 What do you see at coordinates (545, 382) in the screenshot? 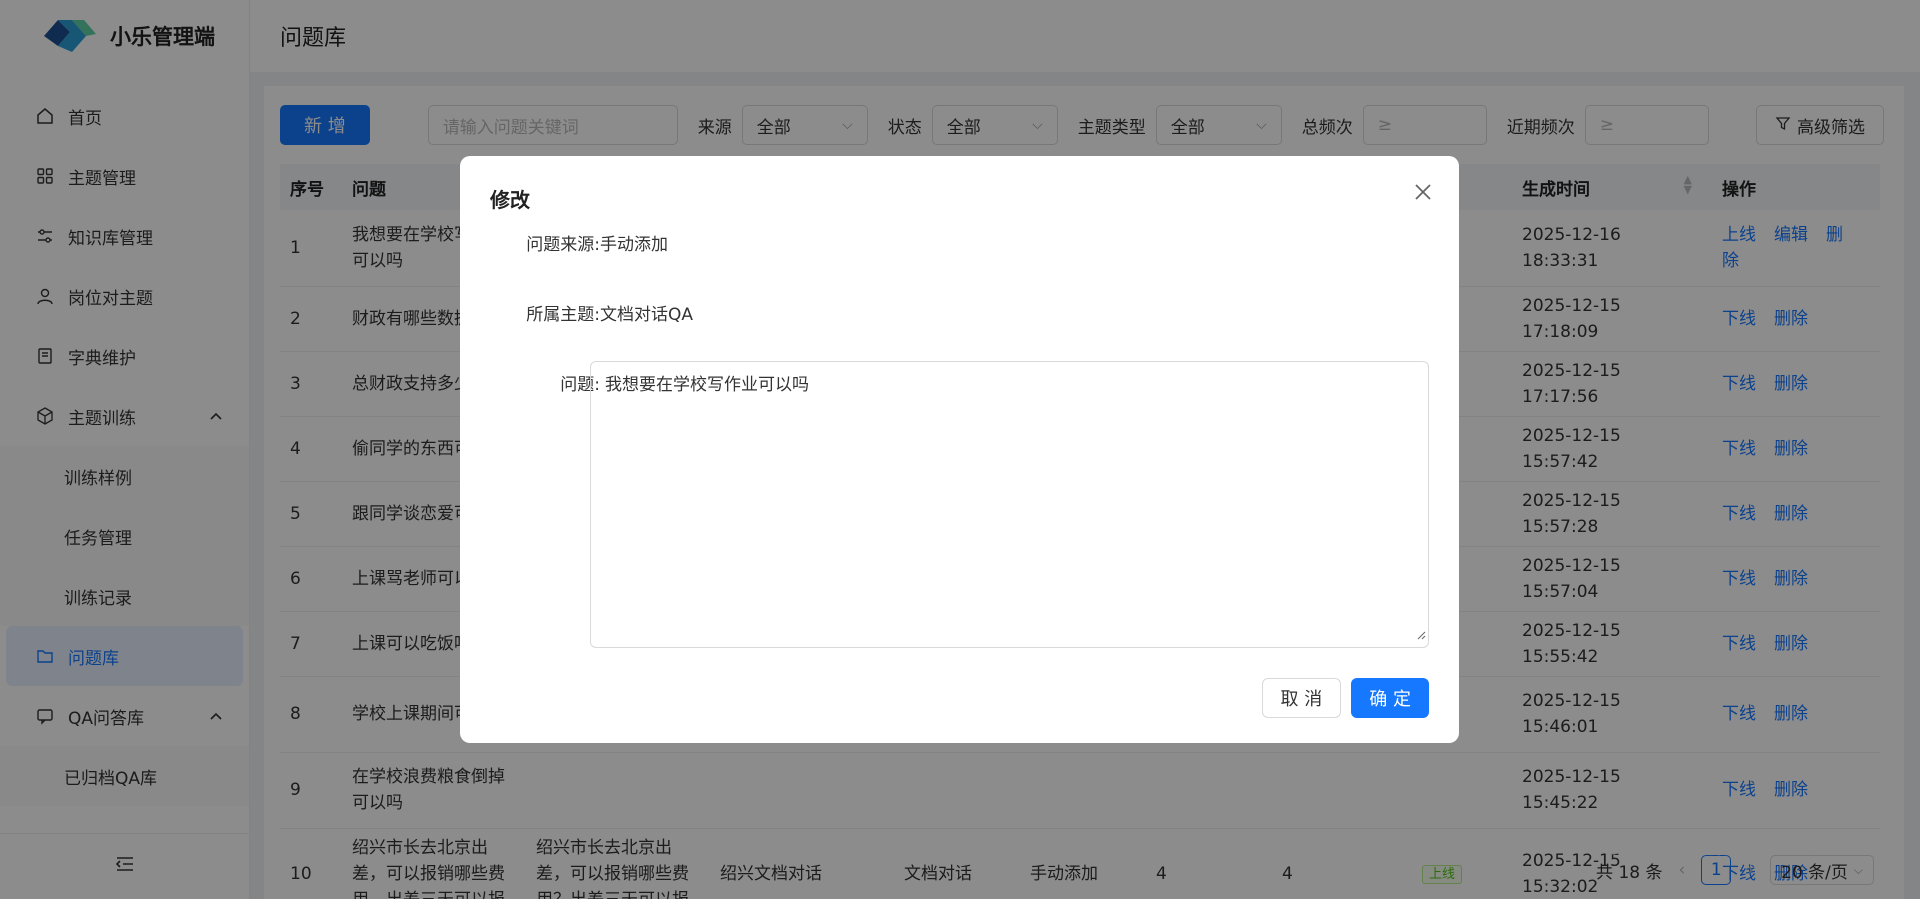
I see `form-row-question: 问题:` at bounding box center [545, 382].